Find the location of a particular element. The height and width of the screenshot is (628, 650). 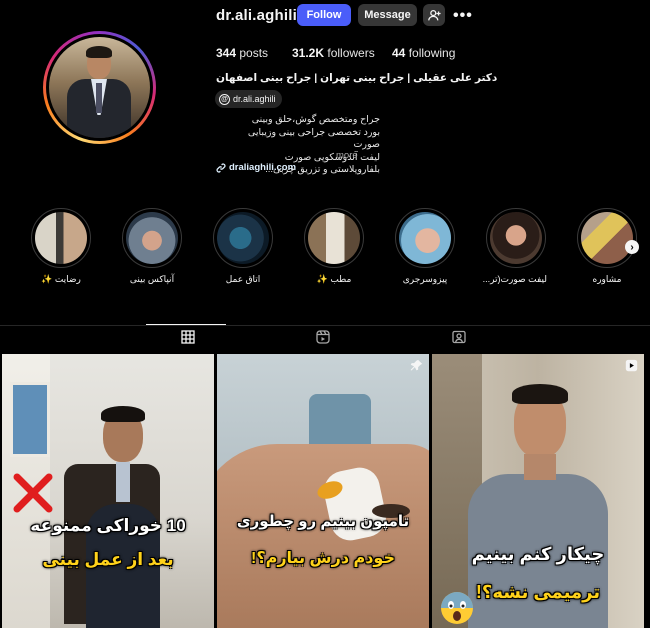

add-user-icon is located at coordinates (434, 14).